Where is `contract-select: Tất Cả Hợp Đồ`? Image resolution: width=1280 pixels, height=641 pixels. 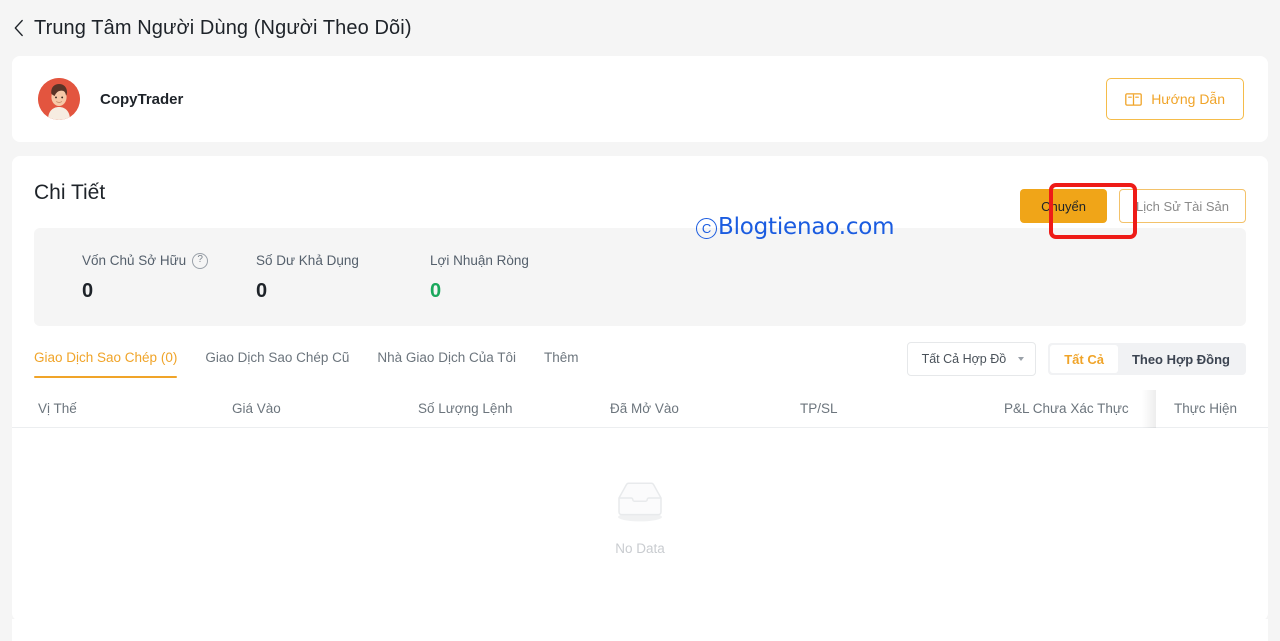
contract-select: Tất Cả Hợp Đồ is located at coordinates (971, 359).